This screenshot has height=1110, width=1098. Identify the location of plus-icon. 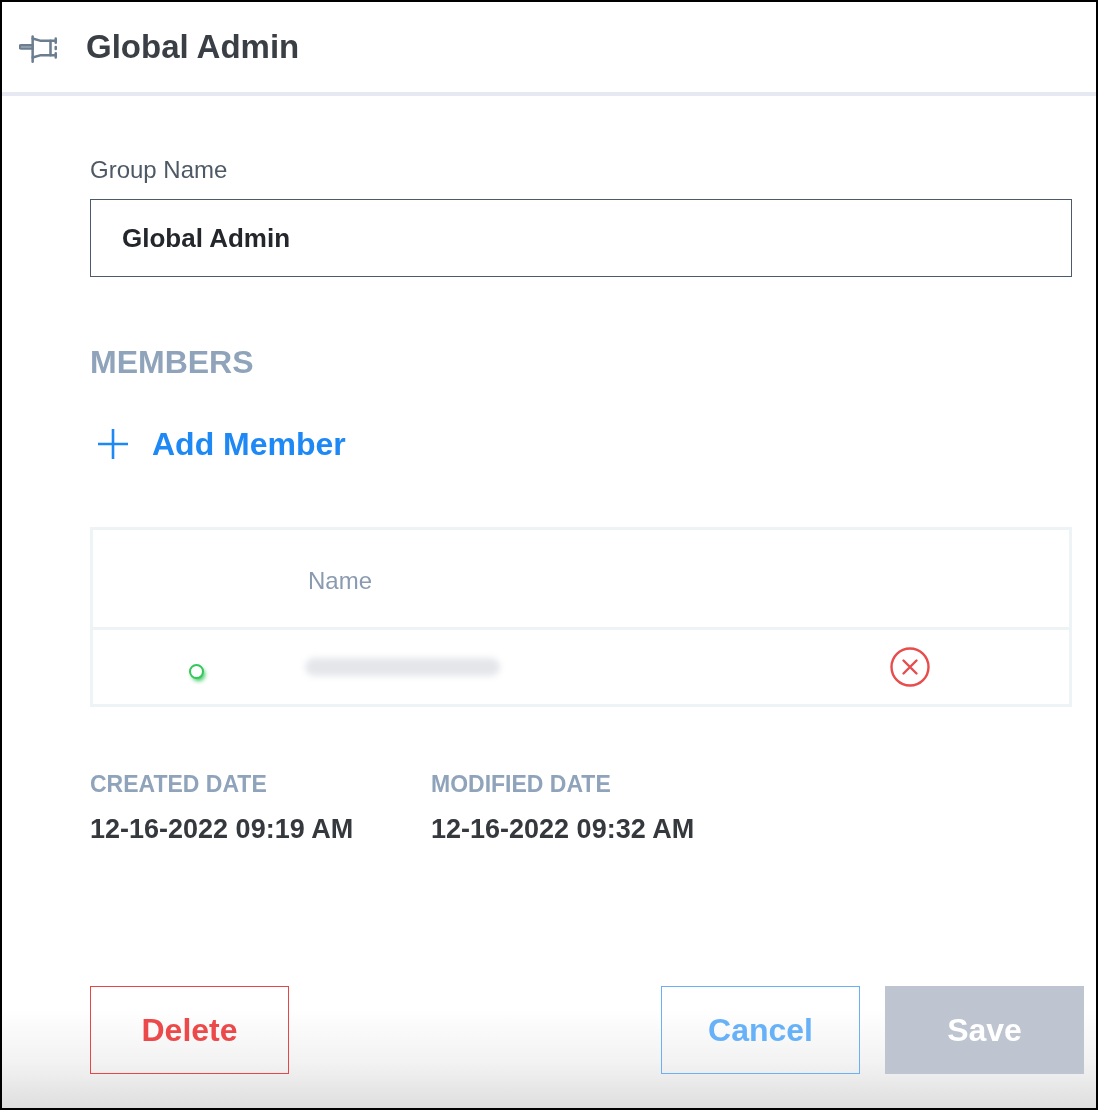
(113, 444).